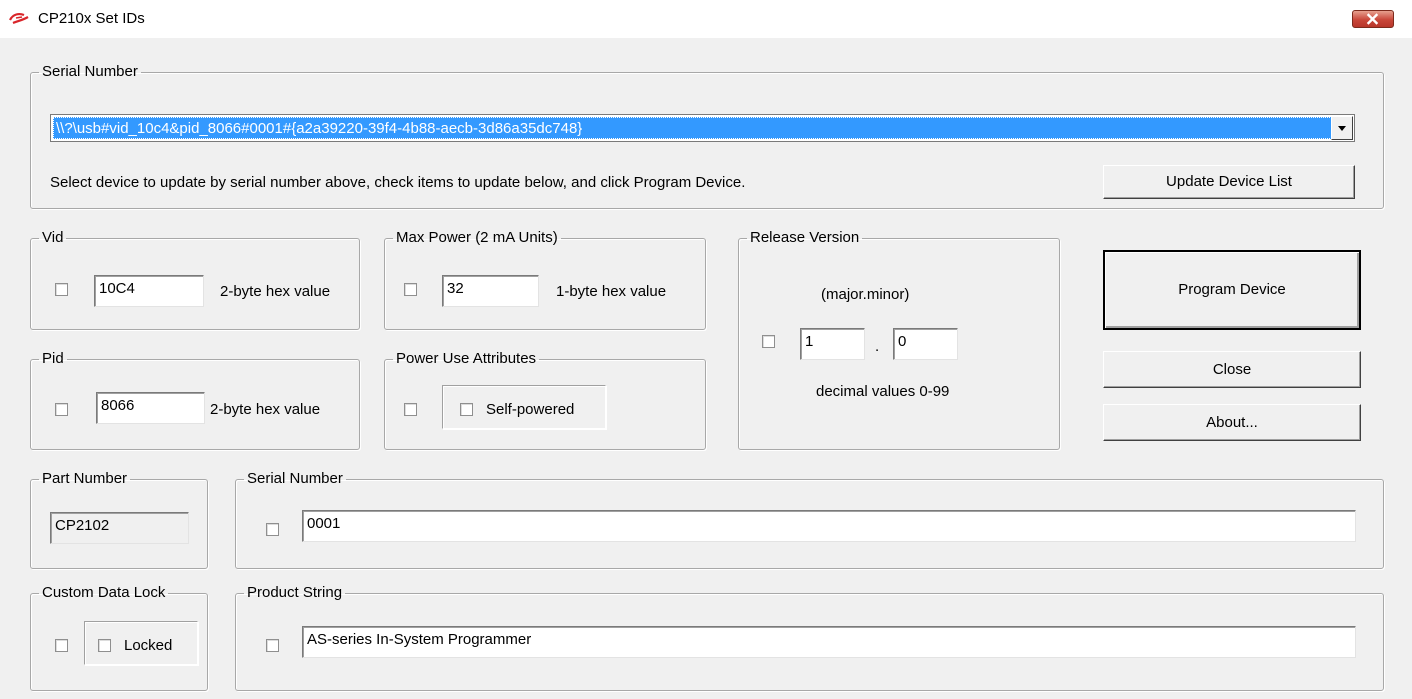  Describe the element at coordinates (104, 592) in the screenshot. I see `custom-data-lock-legend: Custom Data Lock` at that location.